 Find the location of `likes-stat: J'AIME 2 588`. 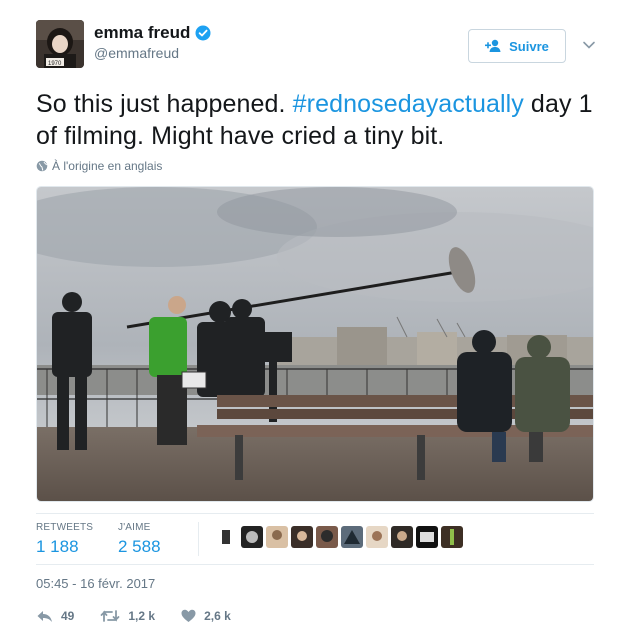

likes-stat: J'AIME 2 588 is located at coordinates (139, 539).